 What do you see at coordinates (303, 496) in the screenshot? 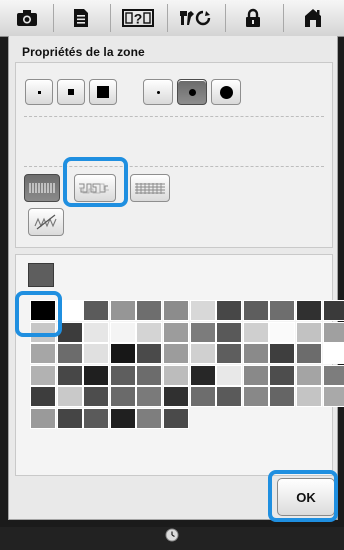
I see `ok-button-highlight` at bounding box center [303, 496].